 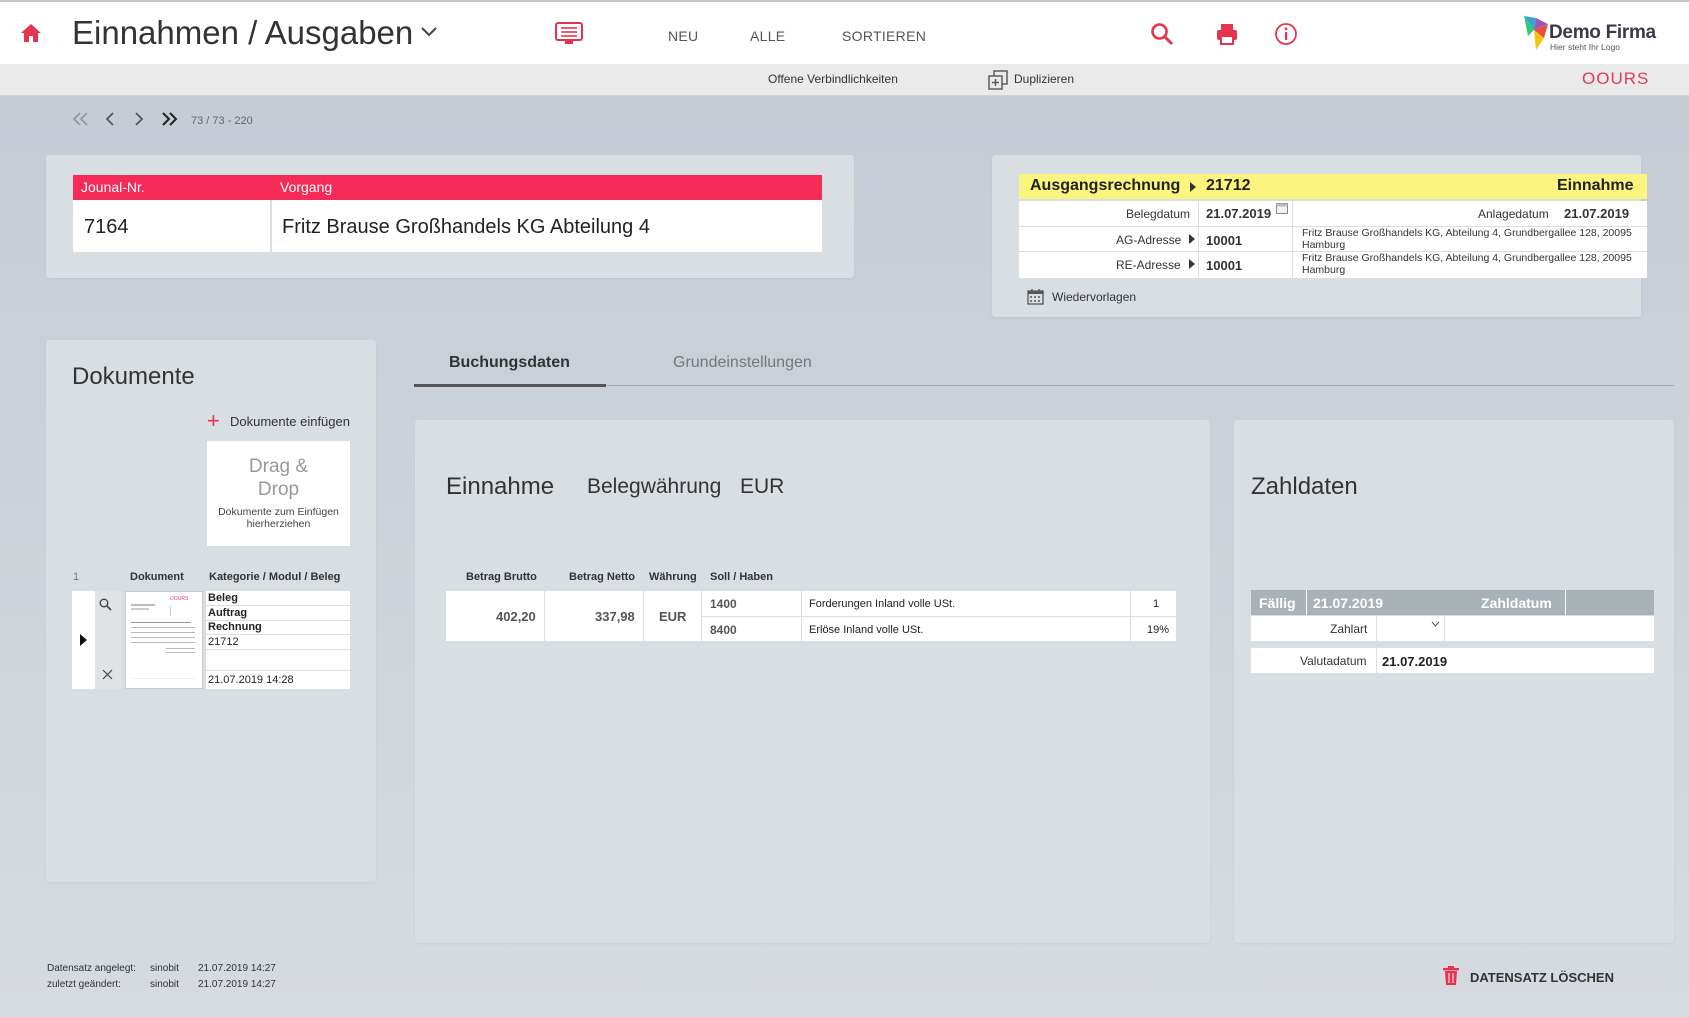 What do you see at coordinates (1158, 630) in the screenshot?
I see `account-8400-tax: 19%` at bounding box center [1158, 630].